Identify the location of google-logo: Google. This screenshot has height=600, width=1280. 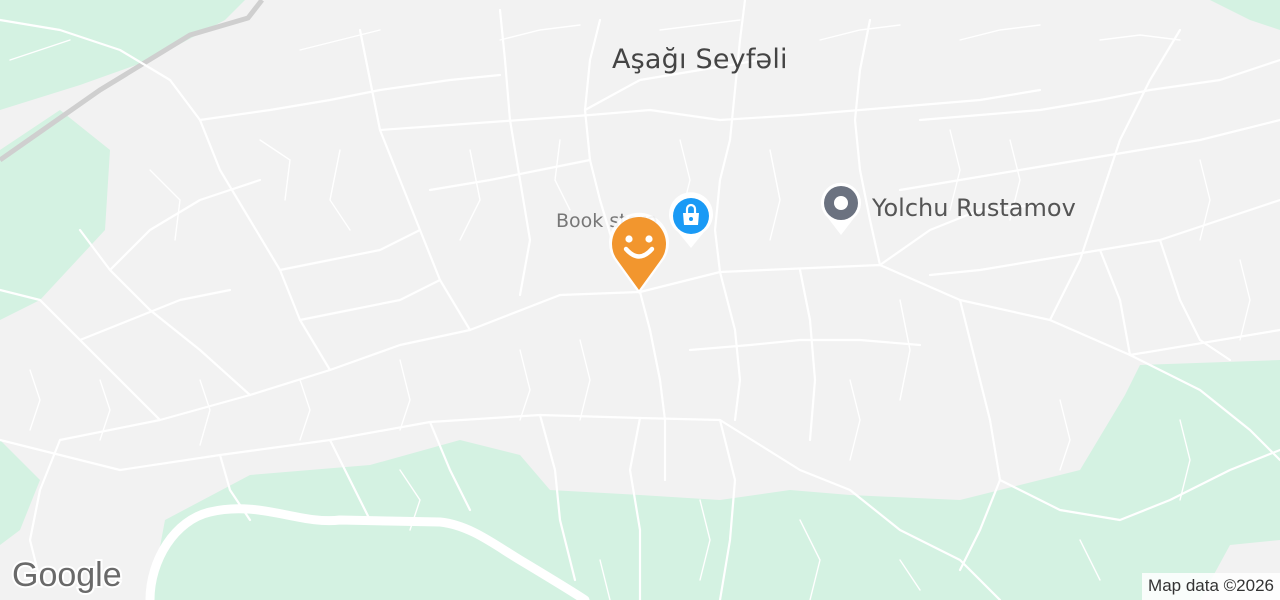
(71, 575).